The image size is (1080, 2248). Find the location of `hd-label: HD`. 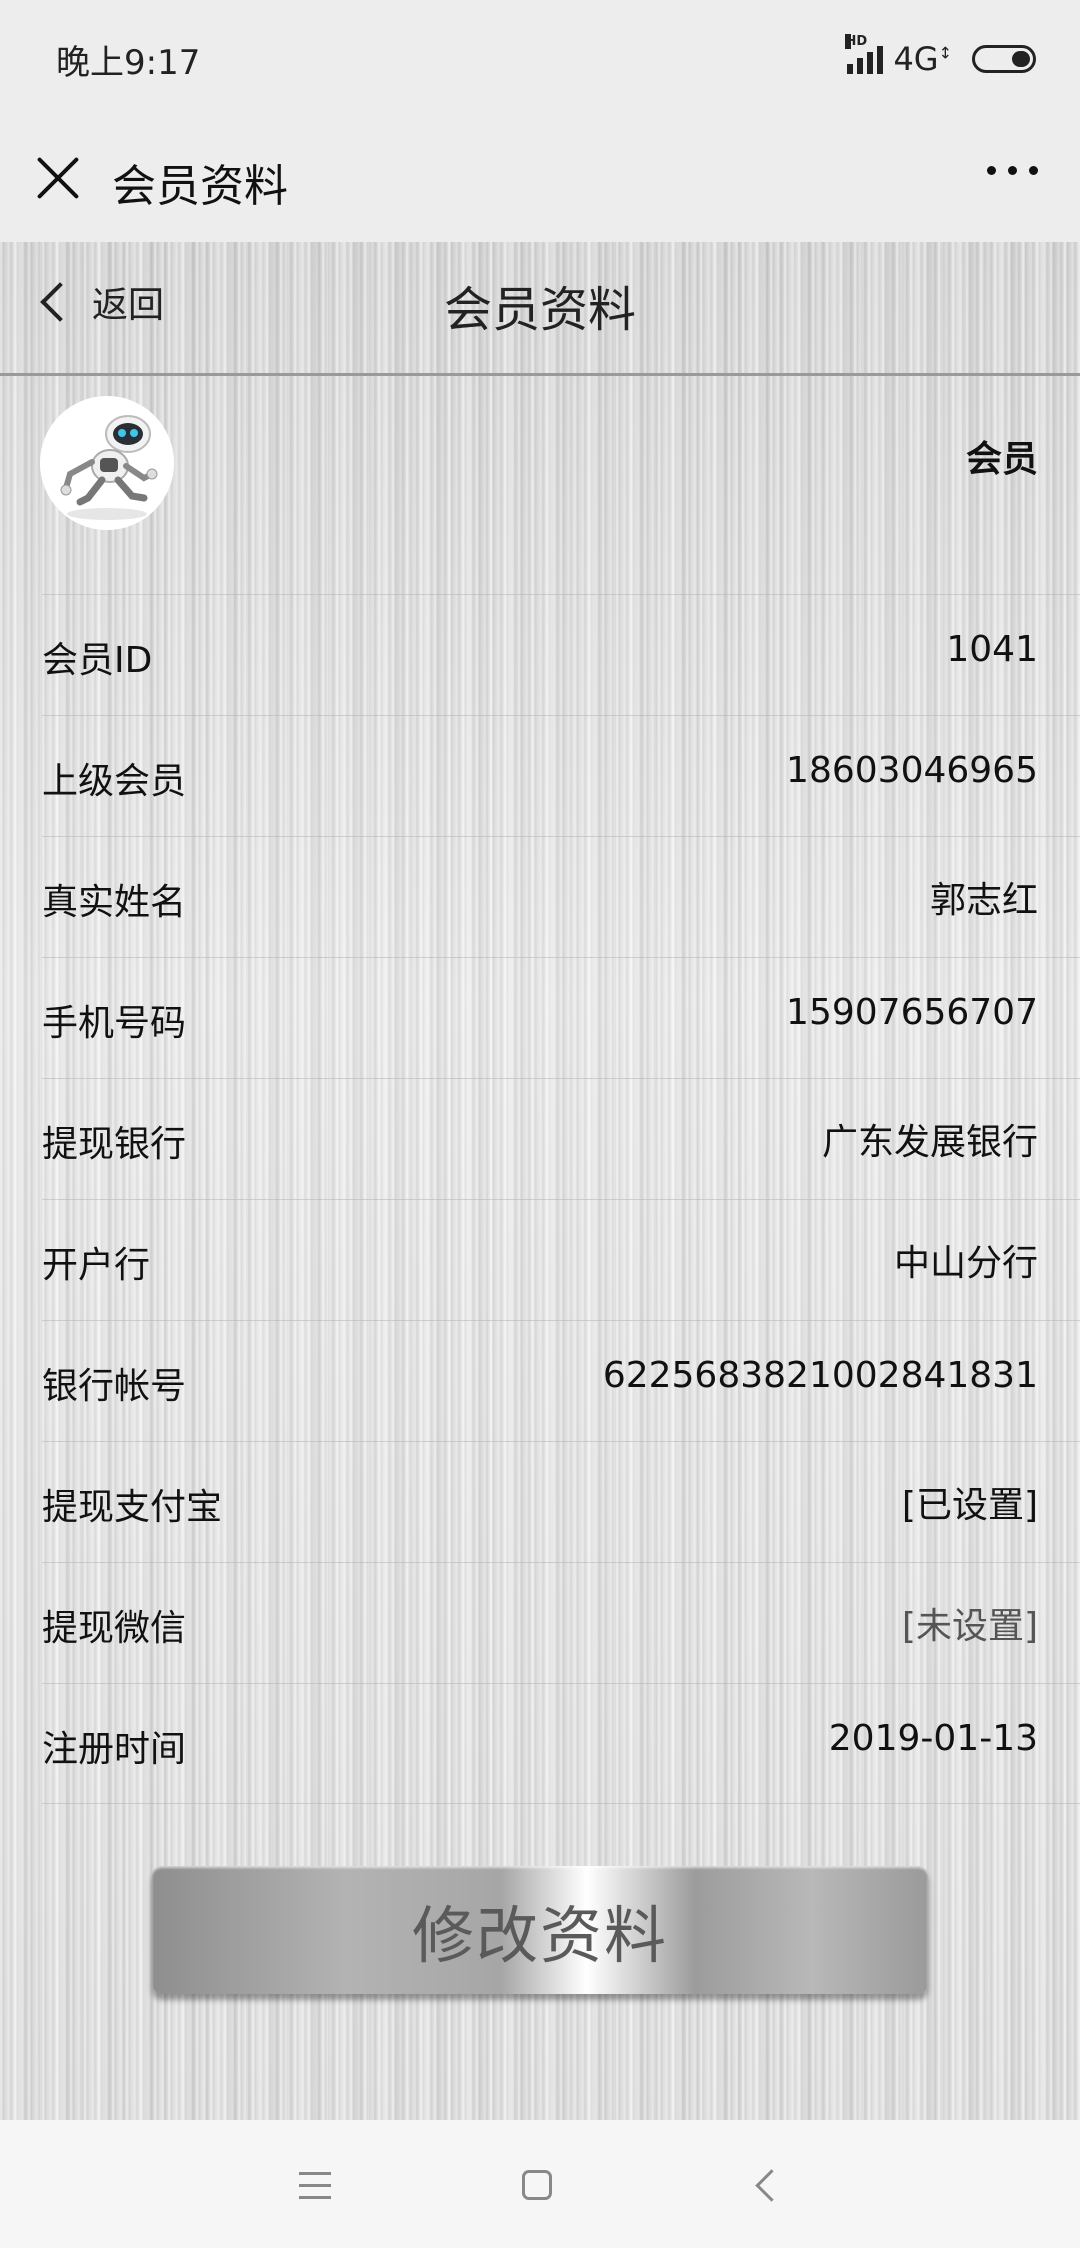

hd-label: HD is located at coordinates (856, 41).